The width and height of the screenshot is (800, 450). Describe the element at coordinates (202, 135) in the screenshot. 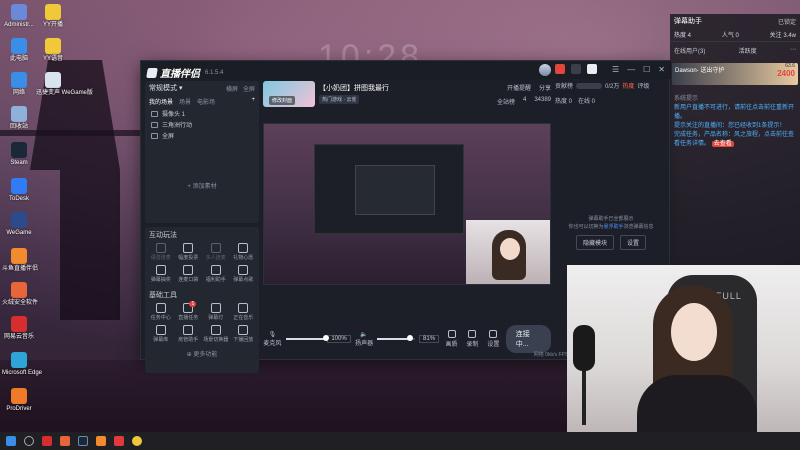

I see `source-fullscreen: 全屏` at that location.